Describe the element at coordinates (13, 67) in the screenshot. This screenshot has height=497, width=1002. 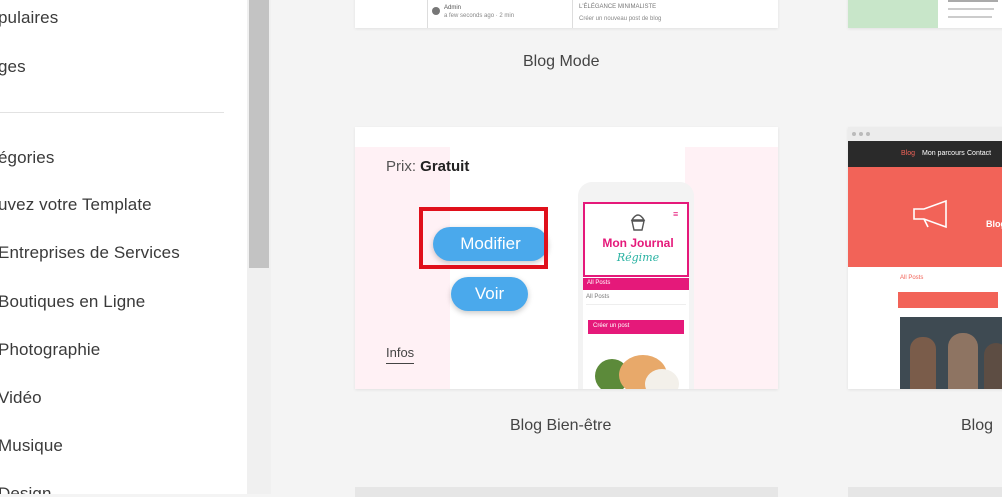
I see `sidebar-item-pages: ges` at that location.